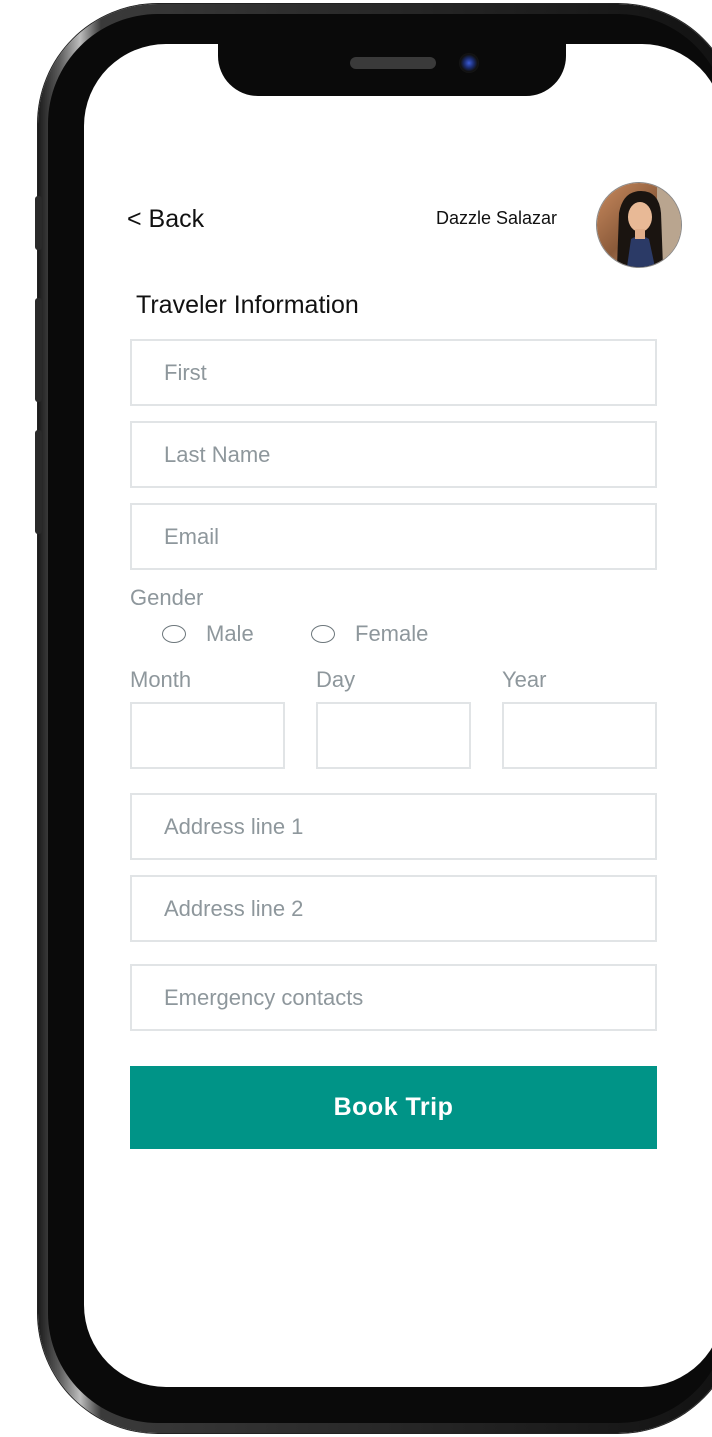  I want to click on volume-down-button, so click(38, 482).